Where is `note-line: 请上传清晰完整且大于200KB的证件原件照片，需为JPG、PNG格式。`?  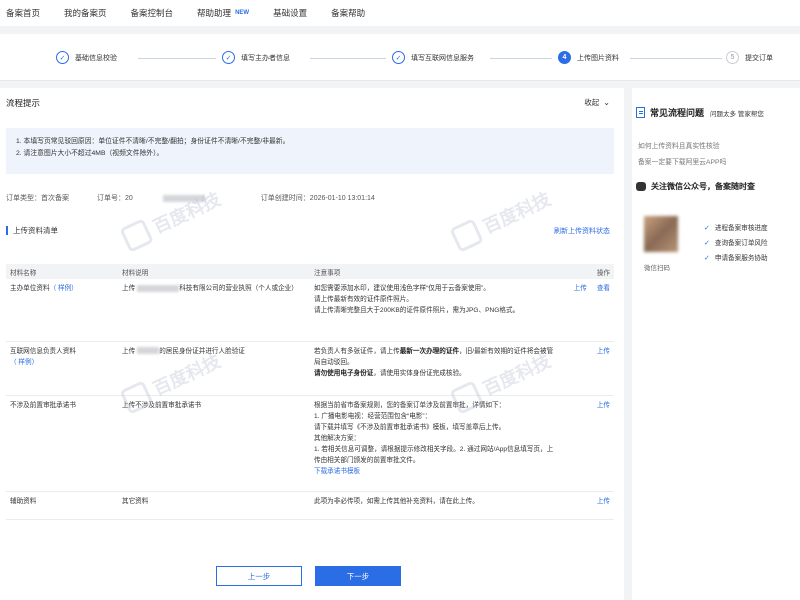
note-line: 请上传清晰完整且大于200KB的证件原件照片，需为JPG、PNG格式。 is located at coordinates (417, 310).